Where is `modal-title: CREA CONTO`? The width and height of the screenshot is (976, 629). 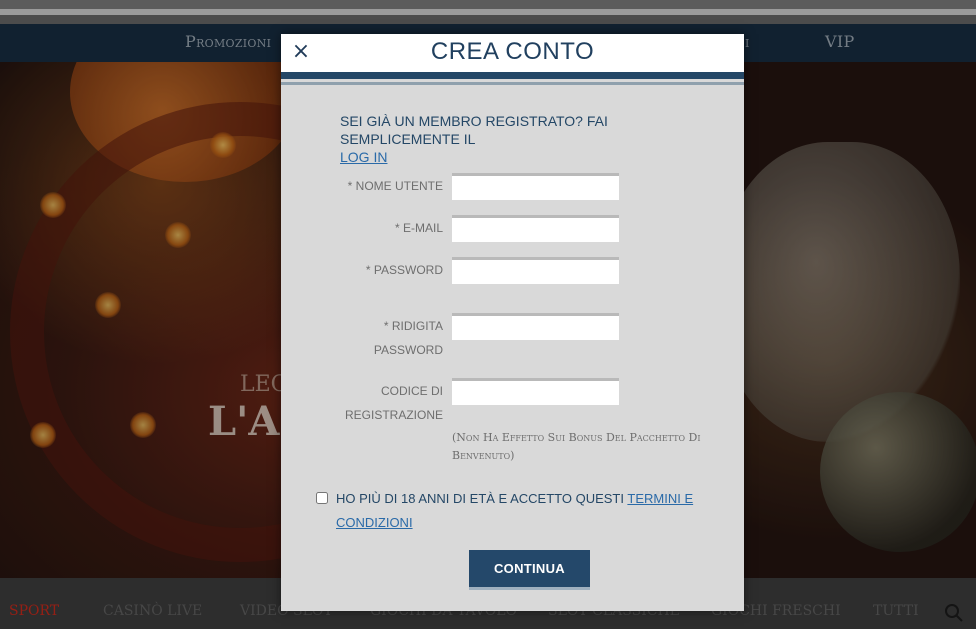
modal-title: CREA CONTO is located at coordinates (512, 51).